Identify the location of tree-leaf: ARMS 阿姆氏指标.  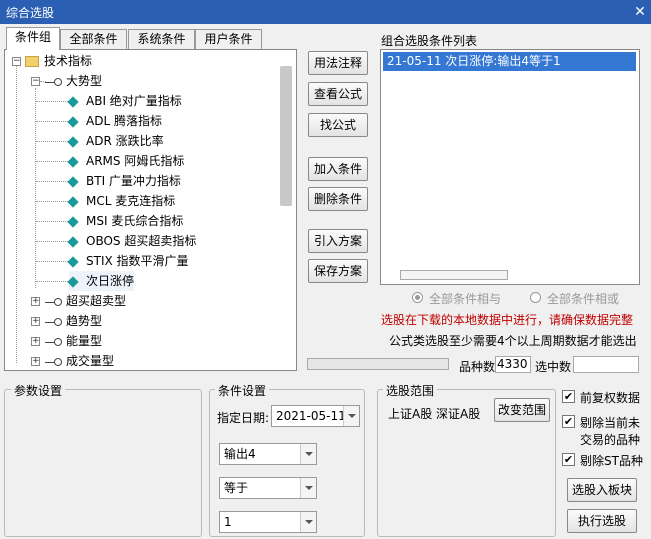
(125, 161).